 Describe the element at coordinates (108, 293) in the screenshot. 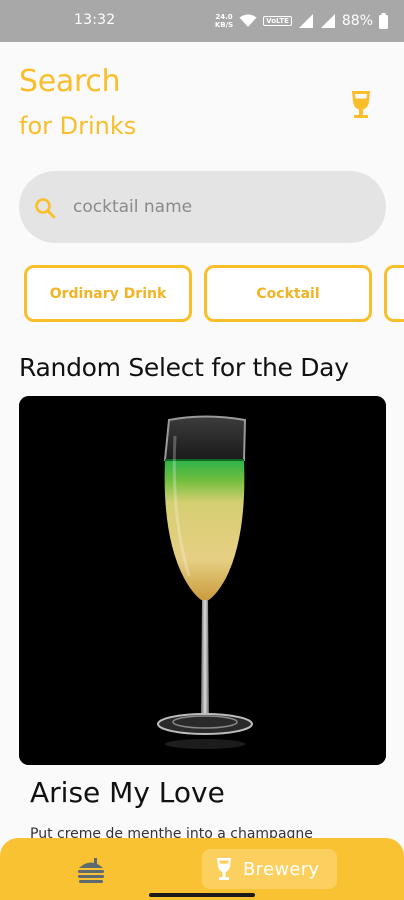

I see `category-chip-ordinary-drink: Ordinary Drink` at that location.